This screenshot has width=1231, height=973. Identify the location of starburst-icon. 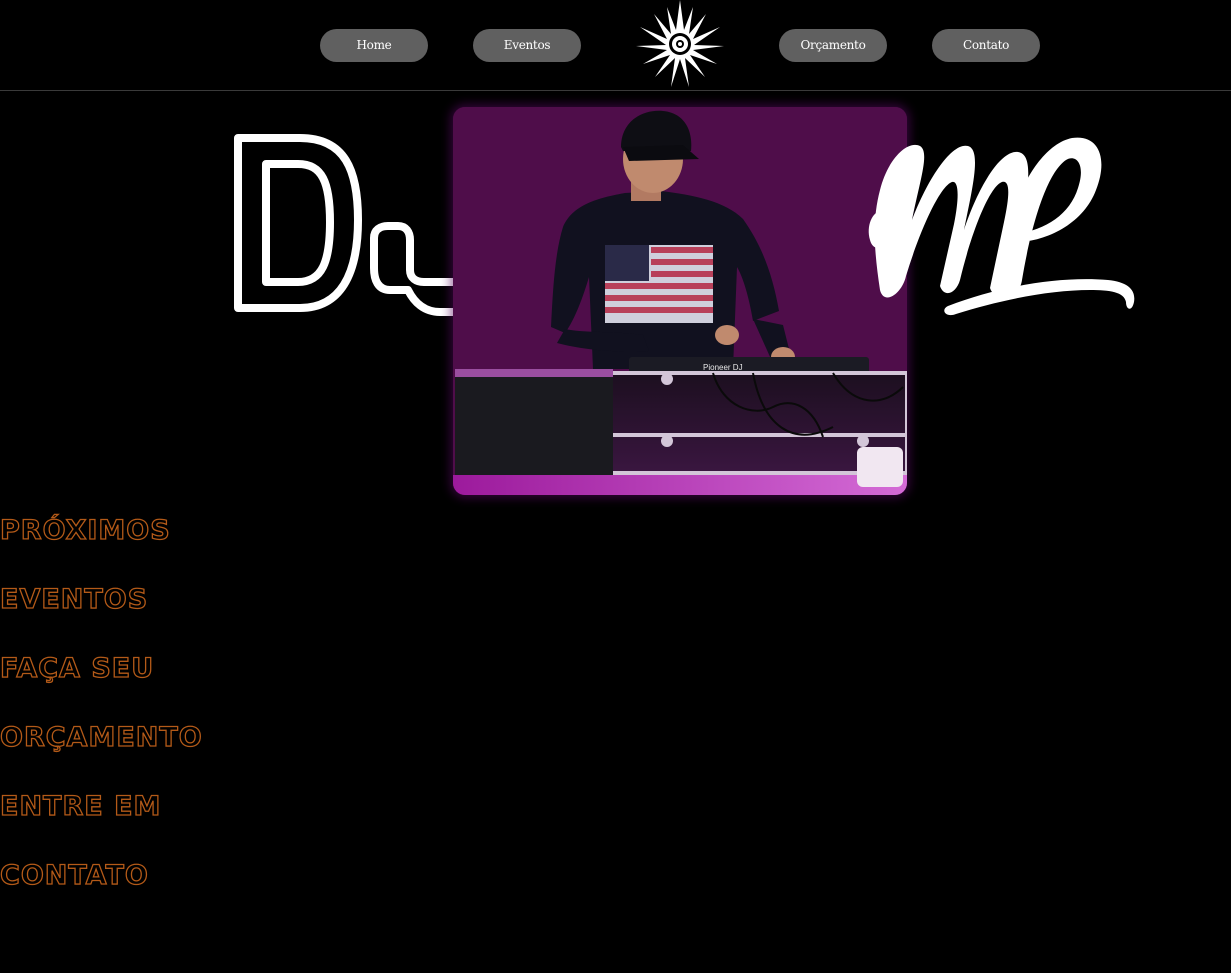
(680, 45).